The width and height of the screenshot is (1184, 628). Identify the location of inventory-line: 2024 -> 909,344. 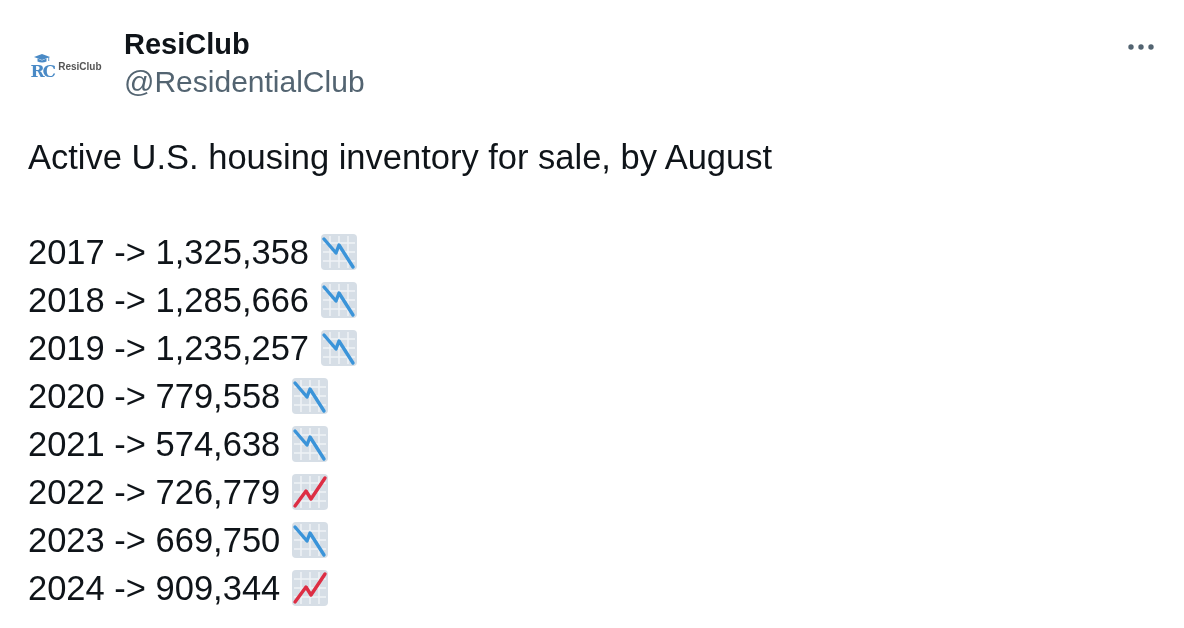
(154, 588).